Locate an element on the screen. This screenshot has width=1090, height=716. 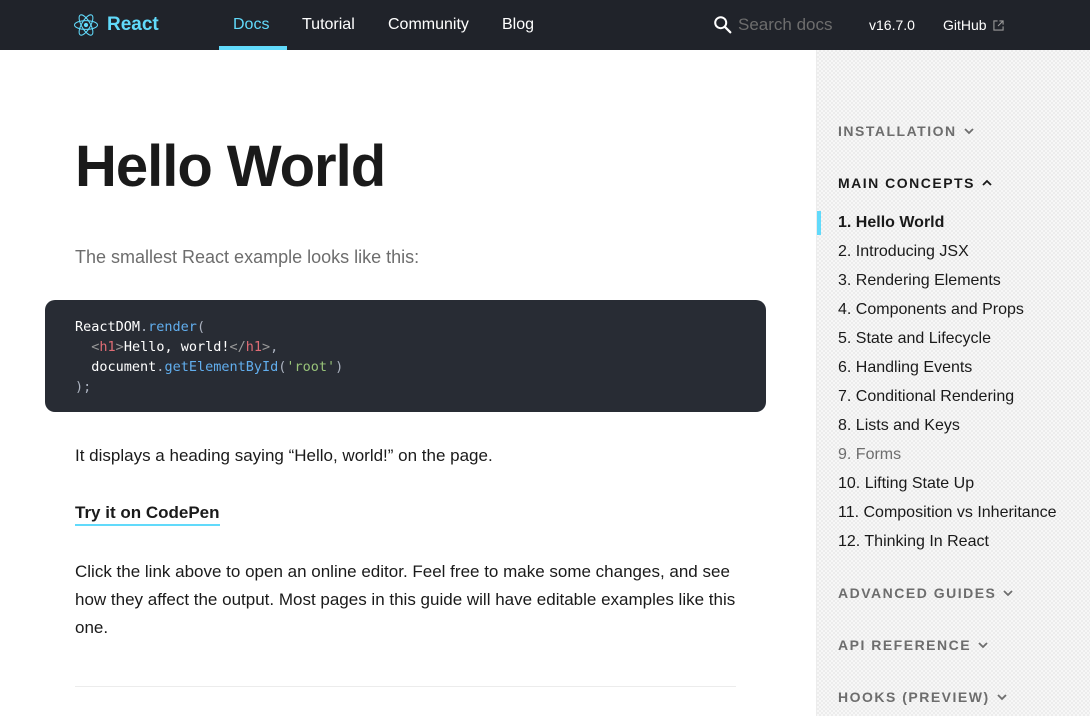
section-api-reference-label: API REFERENCE is located at coordinates (905, 645).